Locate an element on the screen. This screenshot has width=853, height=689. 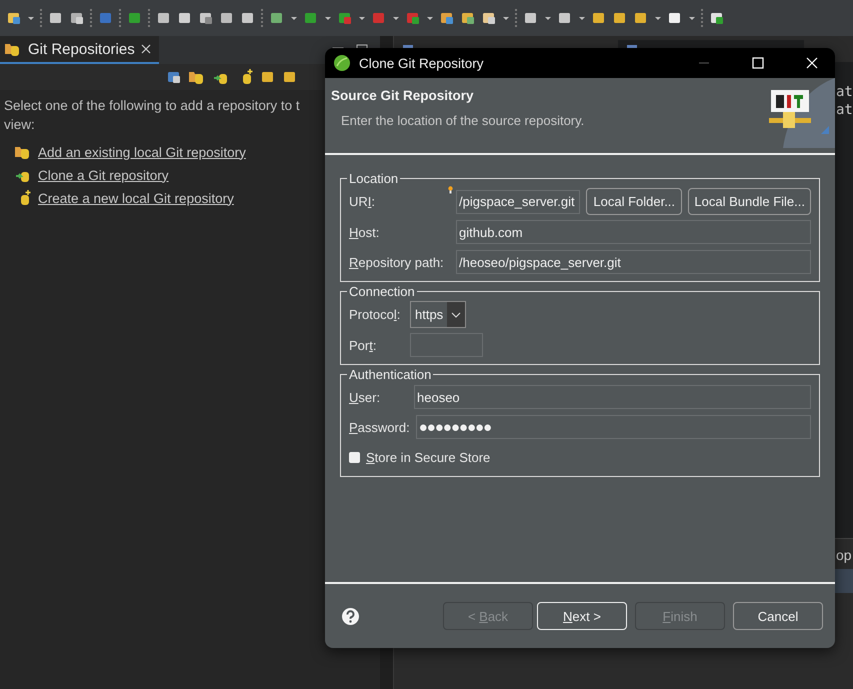
protocol-select: https is located at coordinates (438, 314).